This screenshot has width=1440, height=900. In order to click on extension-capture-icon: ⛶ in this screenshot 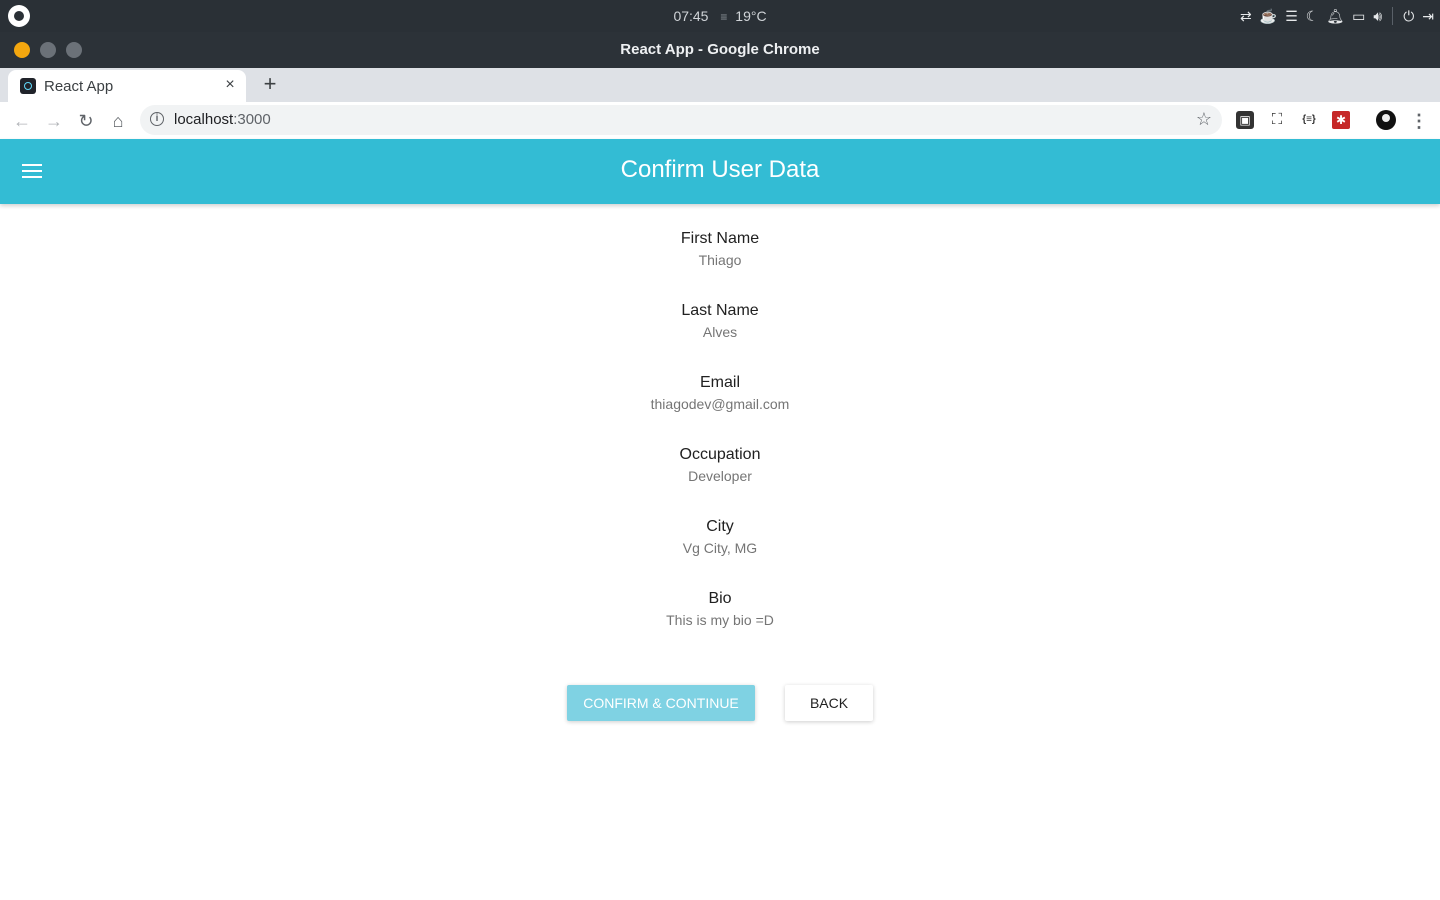, I will do `click(1277, 120)`.